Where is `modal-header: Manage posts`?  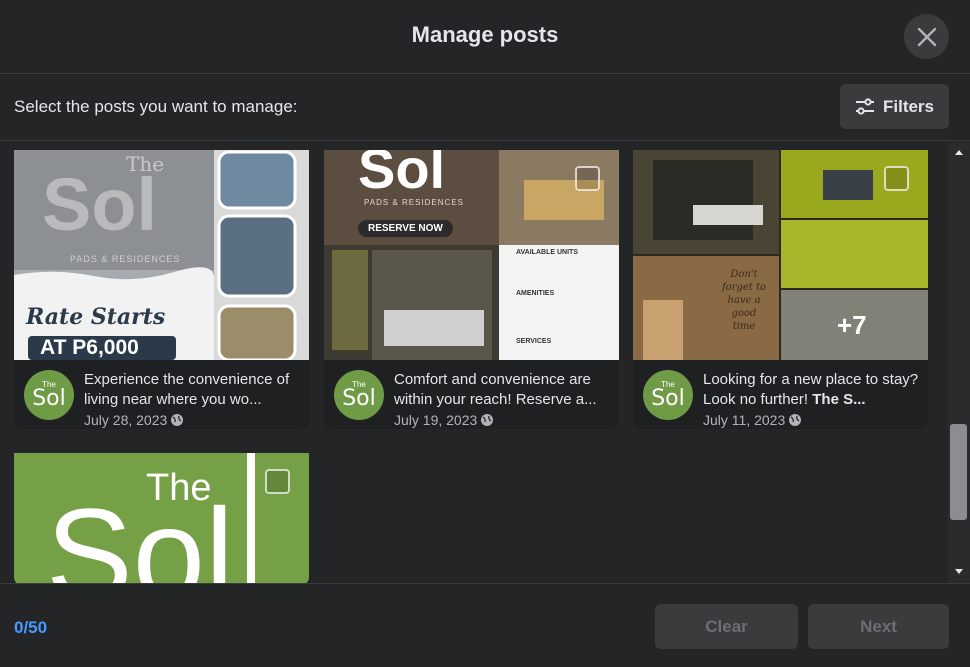 modal-header: Manage posts is located at coordinates (485, 37).